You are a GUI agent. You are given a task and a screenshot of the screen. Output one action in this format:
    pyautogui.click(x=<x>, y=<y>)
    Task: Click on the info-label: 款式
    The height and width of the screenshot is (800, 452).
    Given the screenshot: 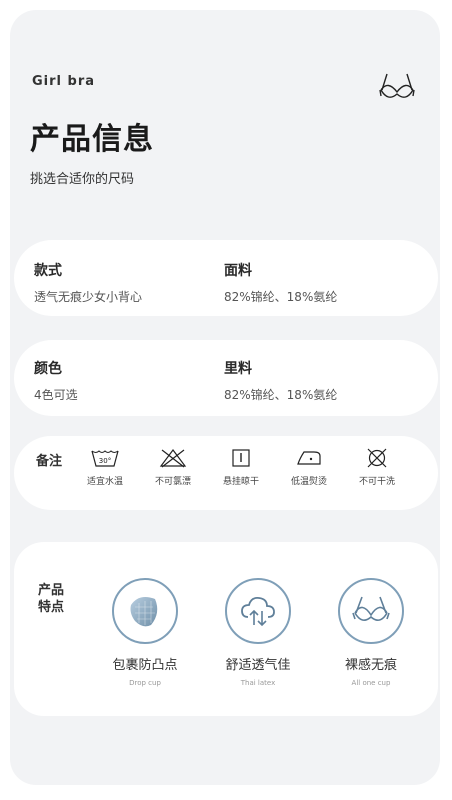 What is the action you would take?
    pyautogui.click(x=48, y=271)
    